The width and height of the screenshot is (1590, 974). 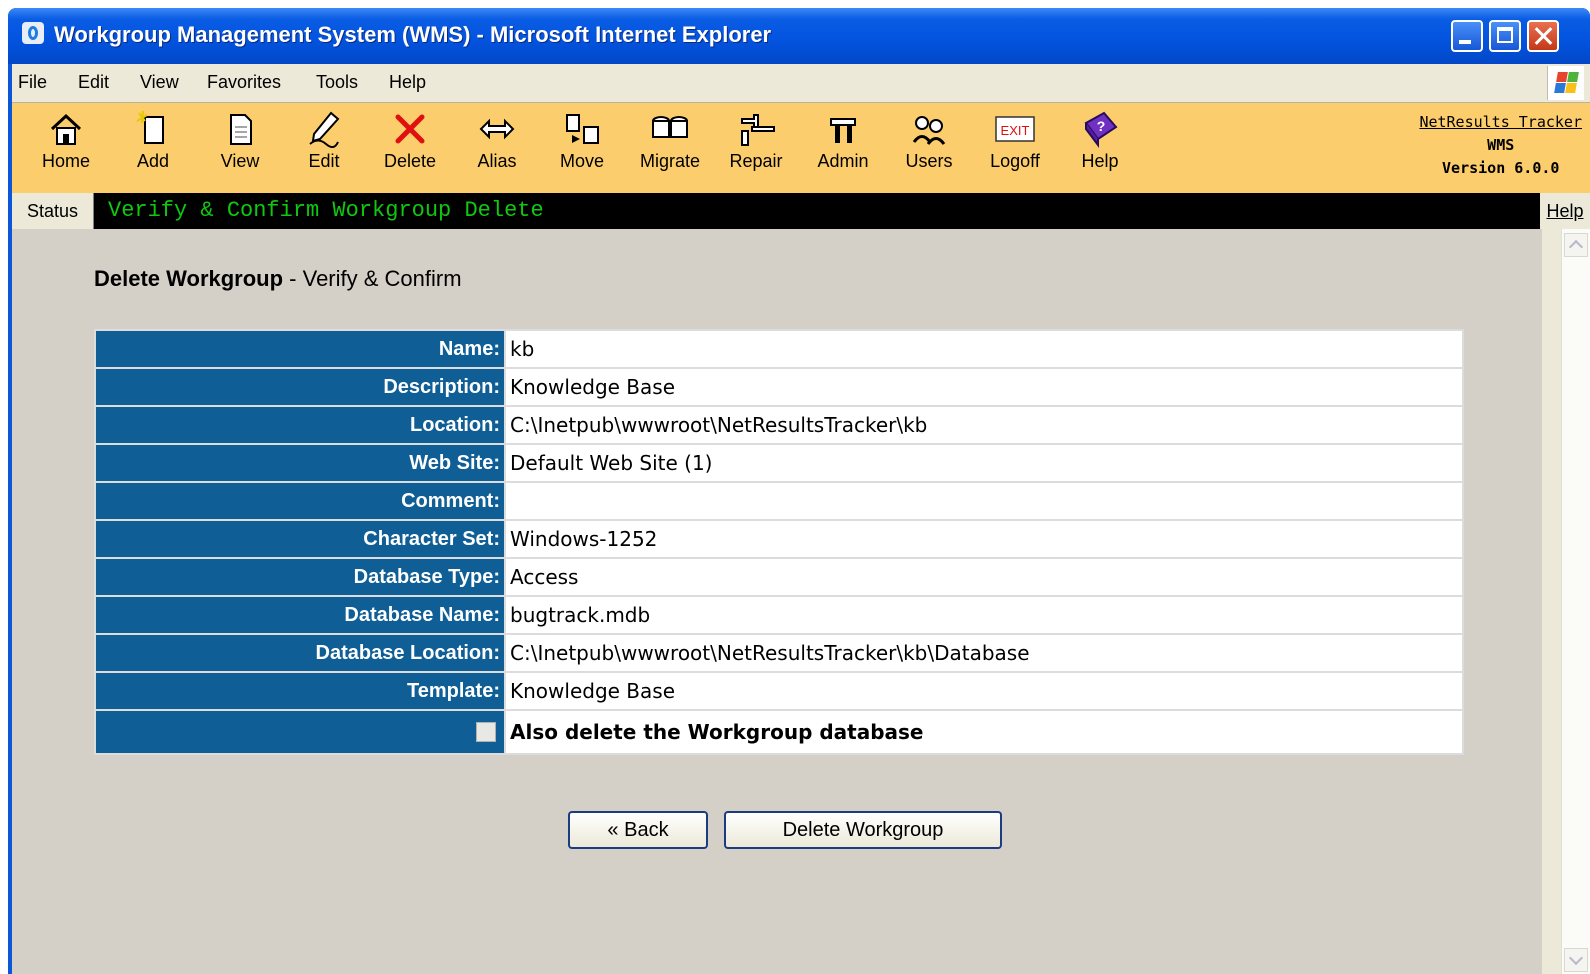 I want to click on field-value: C:\Inetpub\wwwroot\NetResultsTracker\kb, so click(x=984, y=425).